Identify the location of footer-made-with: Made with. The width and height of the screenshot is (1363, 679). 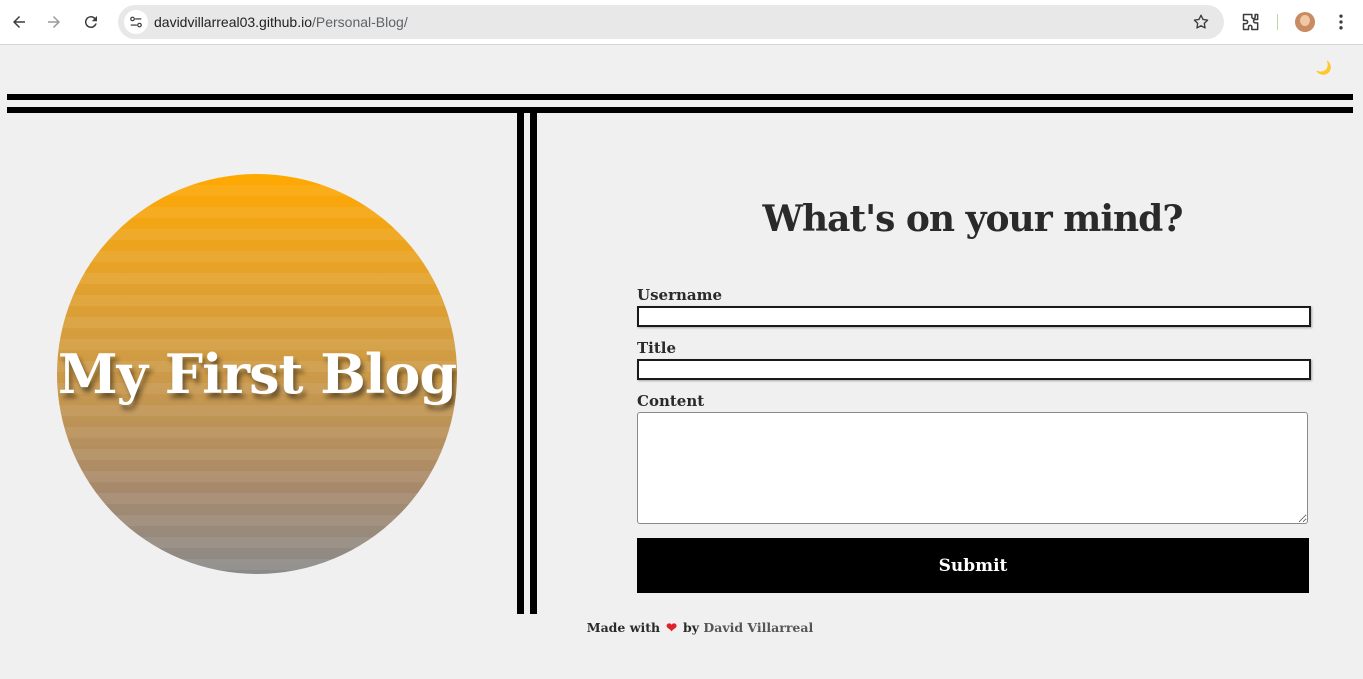
(623, 627).